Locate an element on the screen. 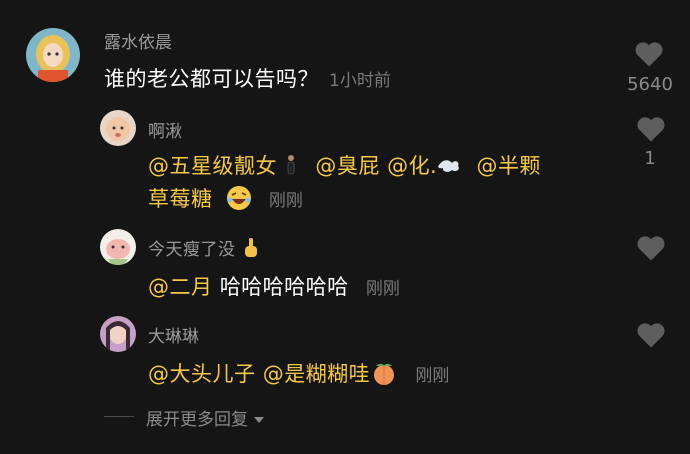 The image size is (690, 454). mention-link: @二月 is located at coordinates (180, 287).